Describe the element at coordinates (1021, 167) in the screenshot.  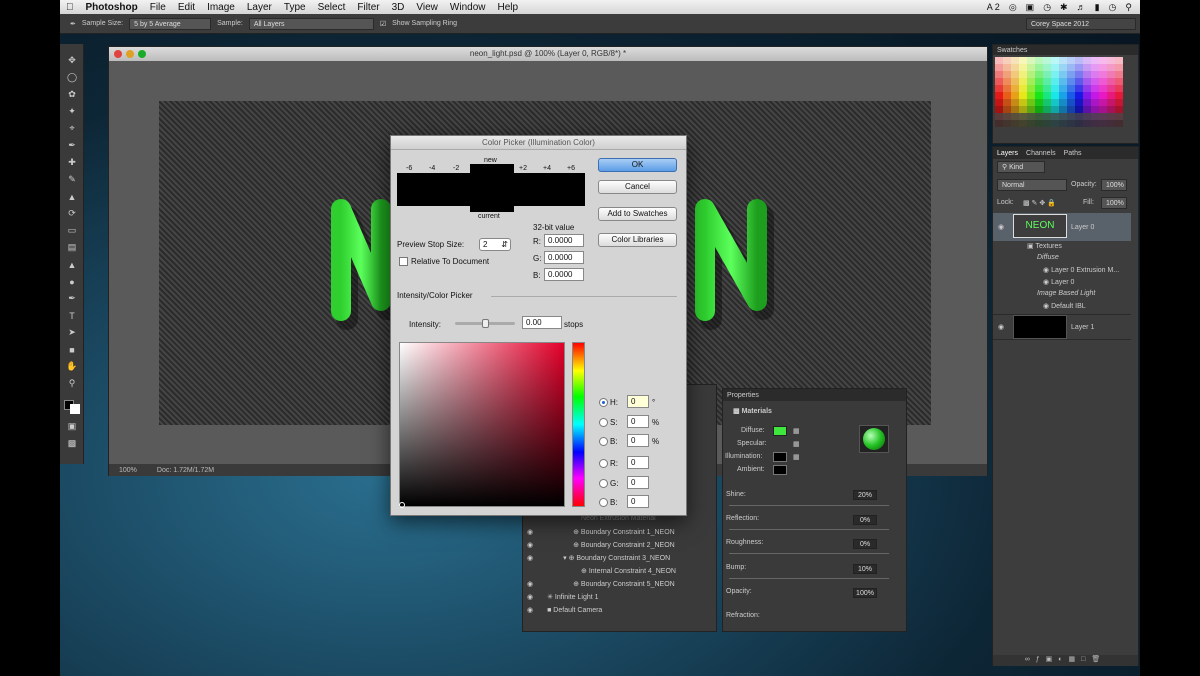
I see `layer-filter-select: ⚲ Kind` at that location.